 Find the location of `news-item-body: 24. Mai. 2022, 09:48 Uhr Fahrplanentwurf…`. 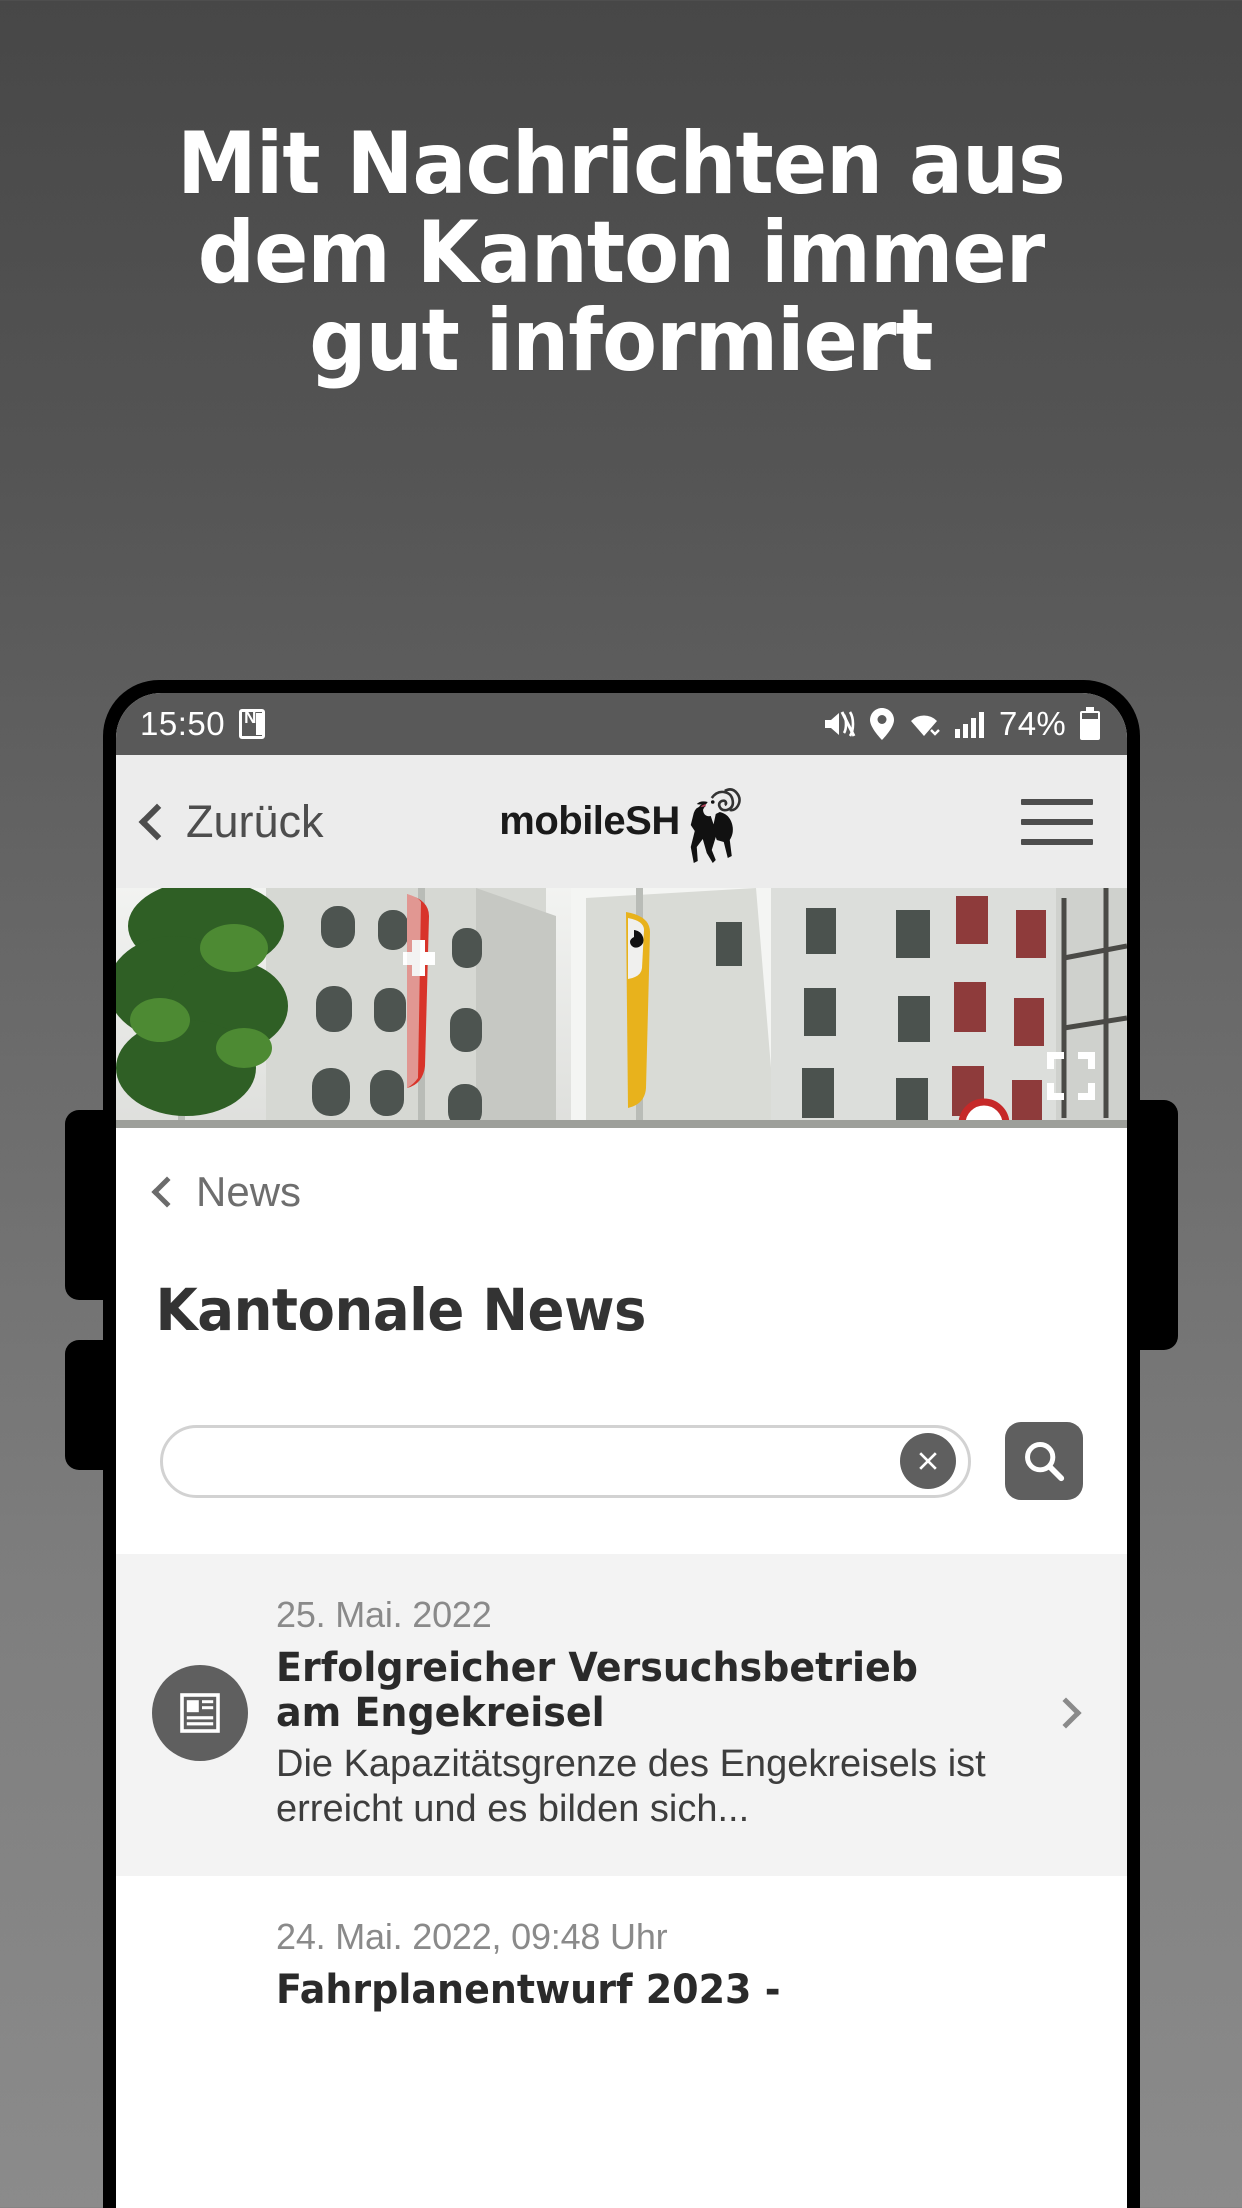

news-item-body: 24. Mai. 2022, 09:48 Uhr Fahrplanentwurf… is located at coordinates (652, 1967).